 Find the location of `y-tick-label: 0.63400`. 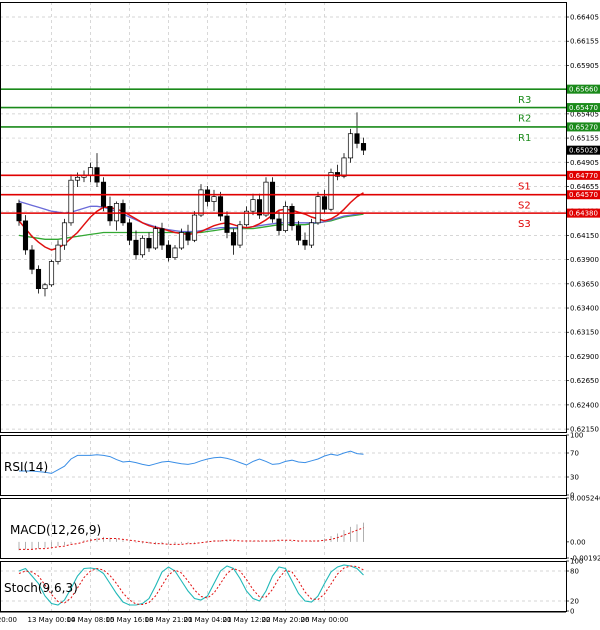

y-tick-label: 0.63400 is located at coordinates (584, 309).